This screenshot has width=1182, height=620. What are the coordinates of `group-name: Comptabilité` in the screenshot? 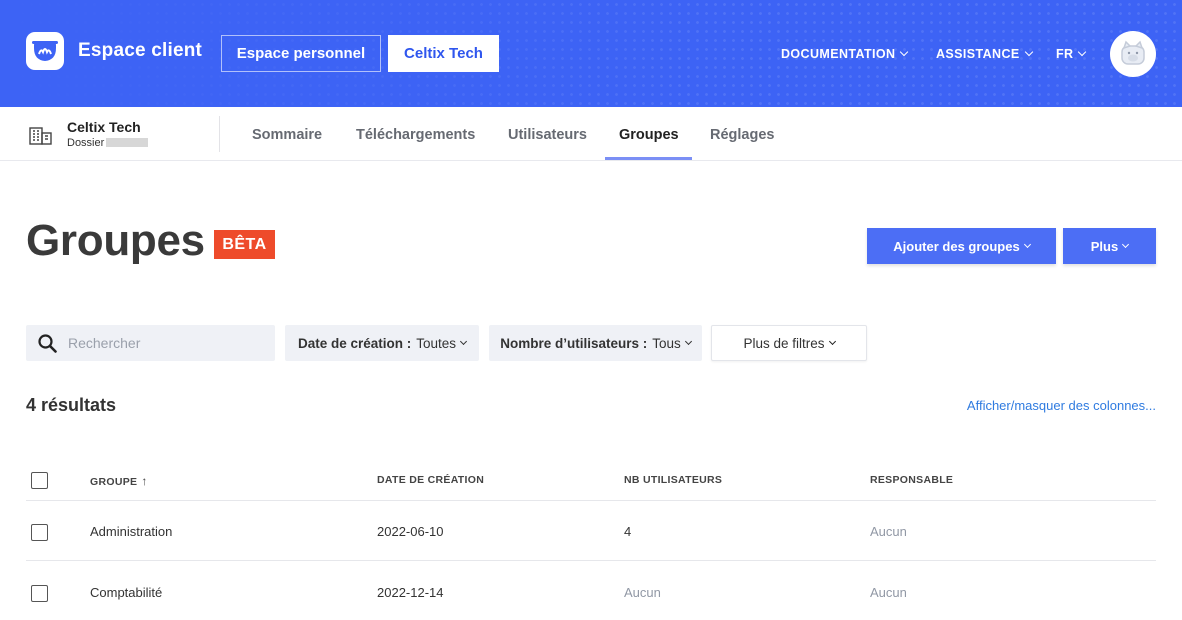 It's located at (126, 592).